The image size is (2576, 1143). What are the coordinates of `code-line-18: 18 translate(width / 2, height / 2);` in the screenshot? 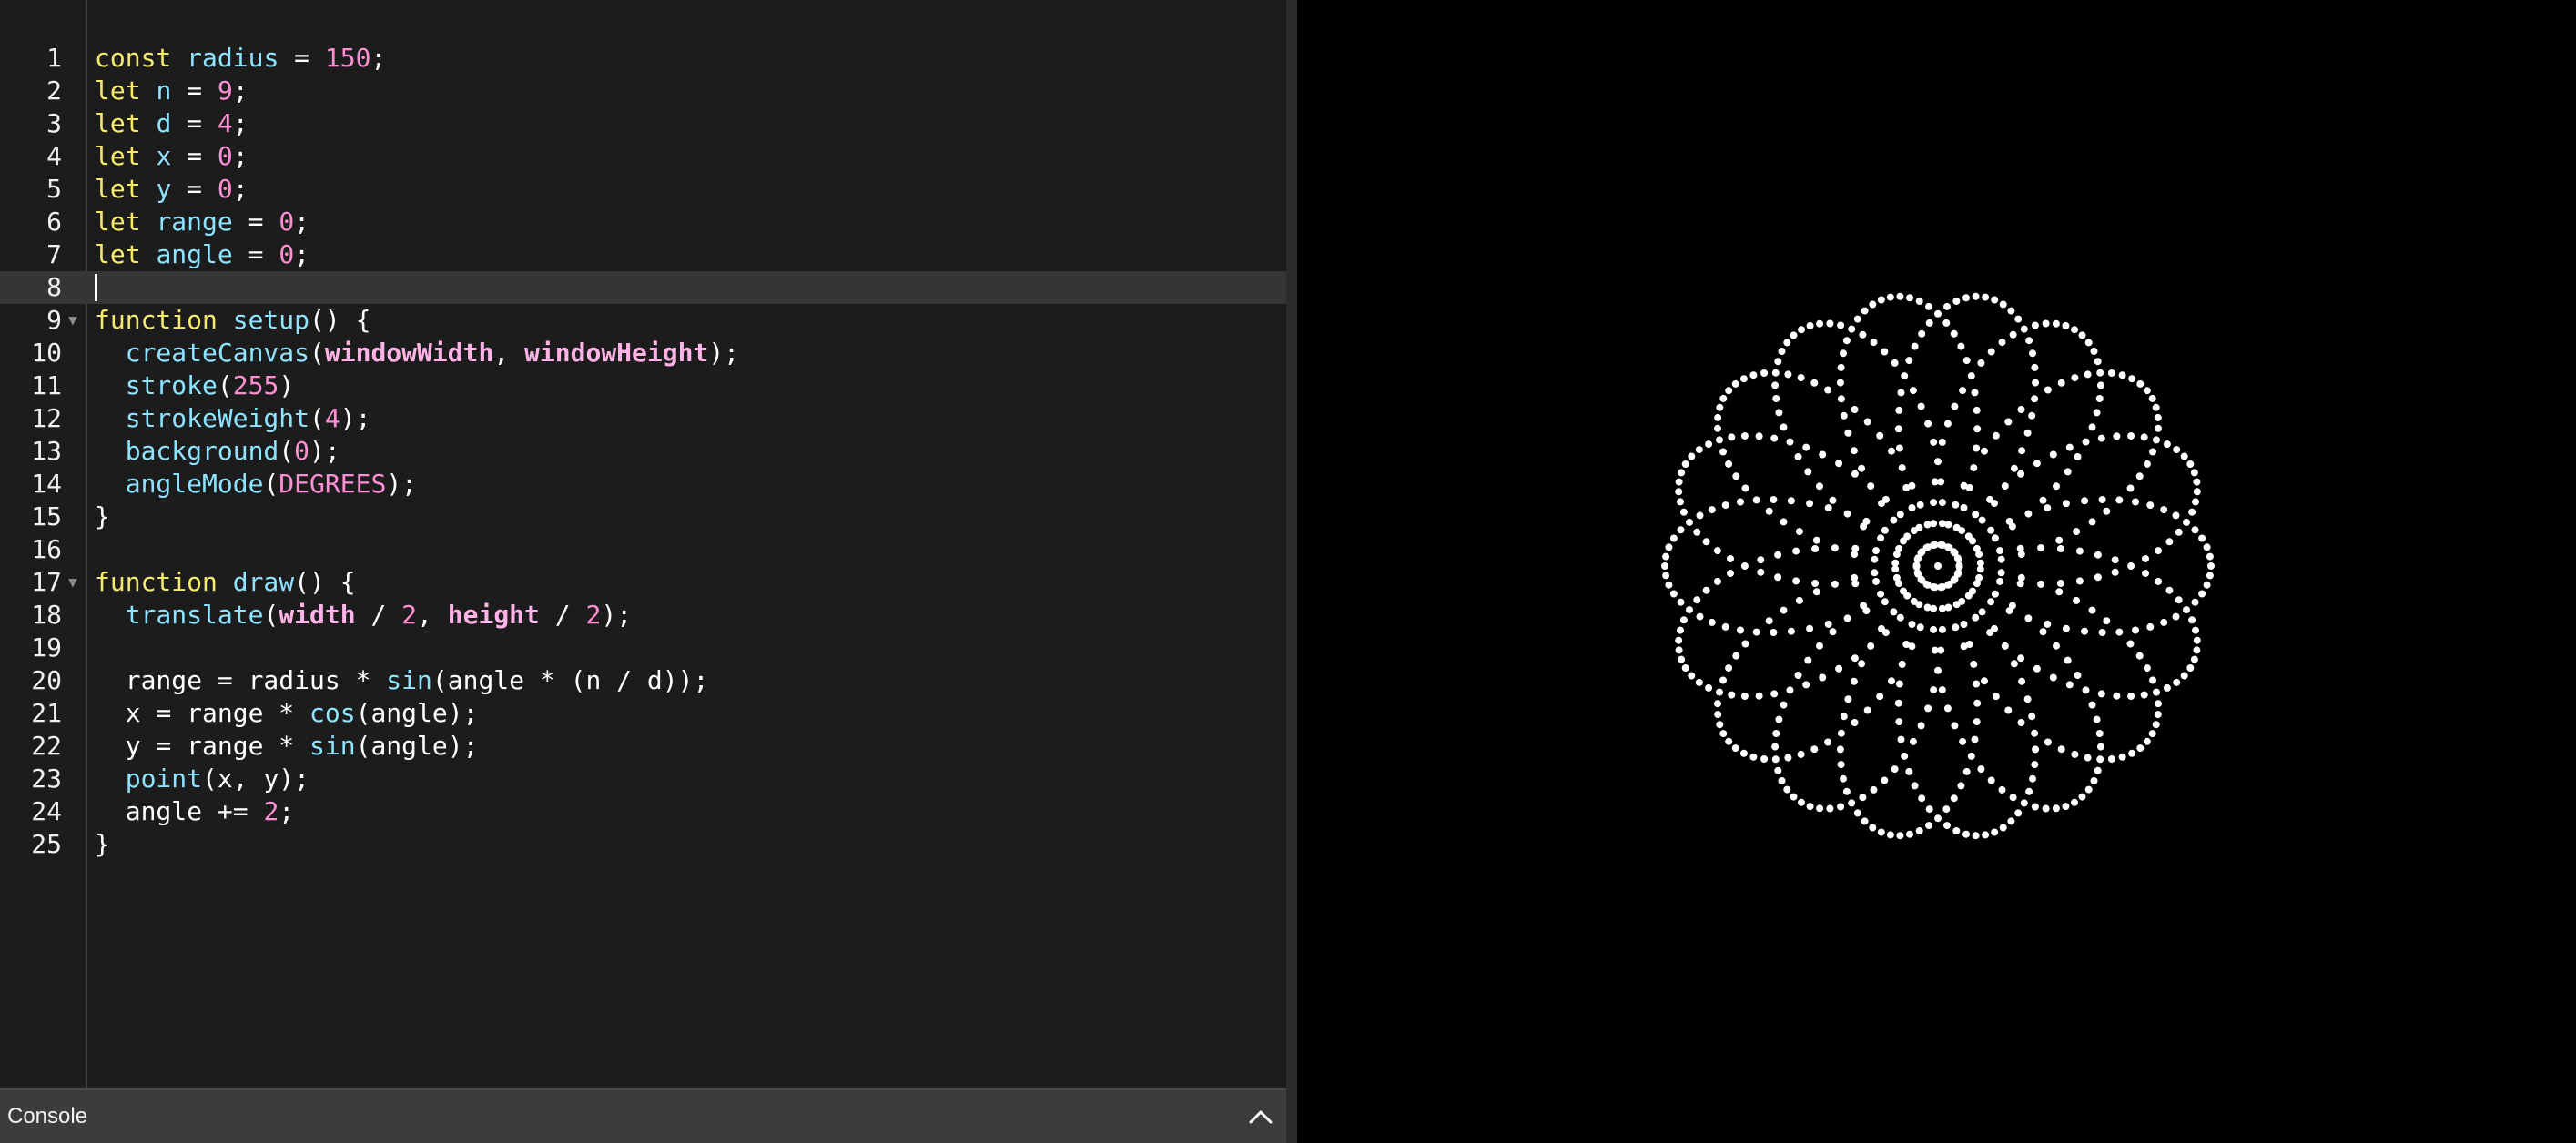 It's located at (643, 615).